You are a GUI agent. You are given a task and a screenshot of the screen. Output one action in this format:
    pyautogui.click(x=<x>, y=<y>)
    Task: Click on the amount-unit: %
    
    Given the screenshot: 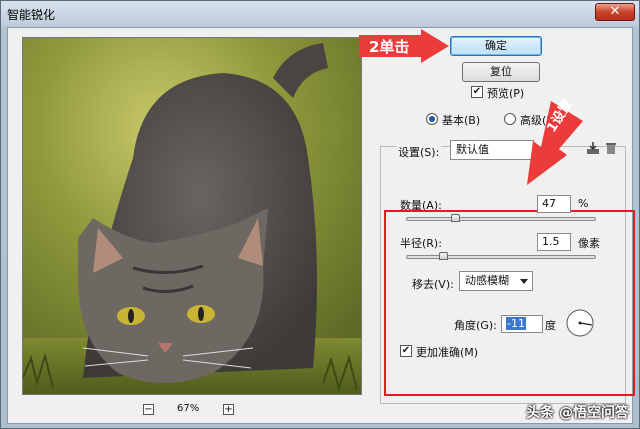 What is the action you would take?
    pyautogui.click(x=583, y=203)
    